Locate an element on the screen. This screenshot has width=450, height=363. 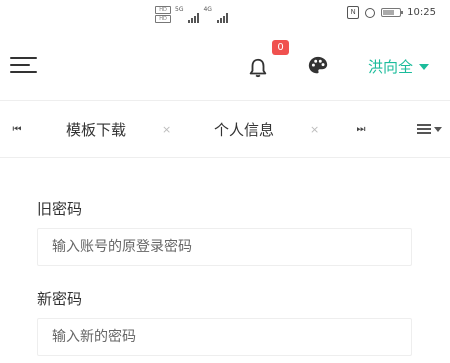
user-menu: 洪向全 is located at coordinates (399, 66).